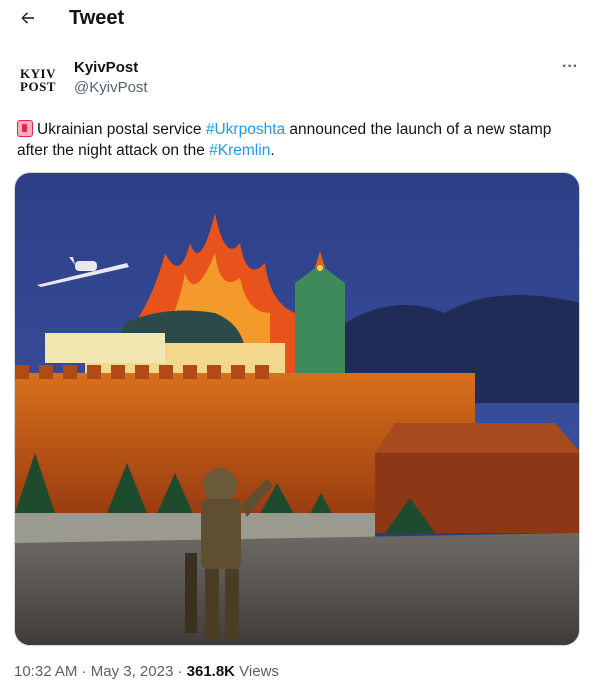  Describe the element at coordinates (299, 79) in the screenshot. I see `tweet-author: KYIV POST KyivPost @KyivPost ···` at that location.